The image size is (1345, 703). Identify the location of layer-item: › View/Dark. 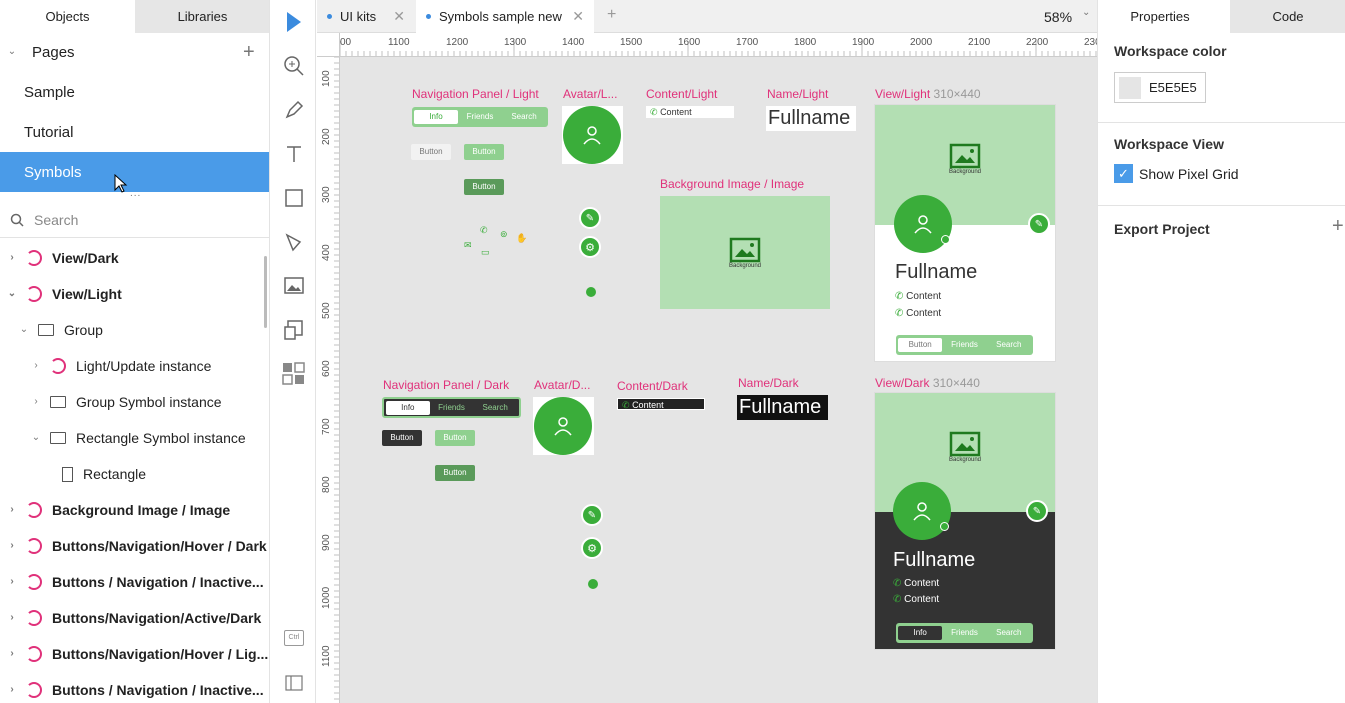
(134, 258).